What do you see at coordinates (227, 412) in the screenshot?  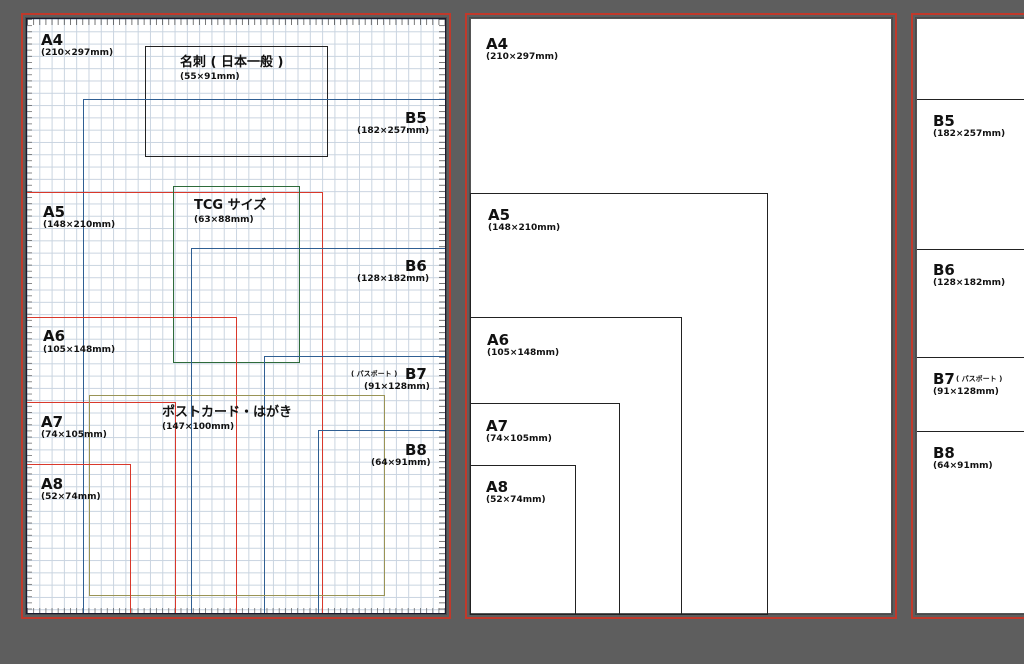 I see `postcard-label: ポストカード・はがき` at bounding box center [227, 412].